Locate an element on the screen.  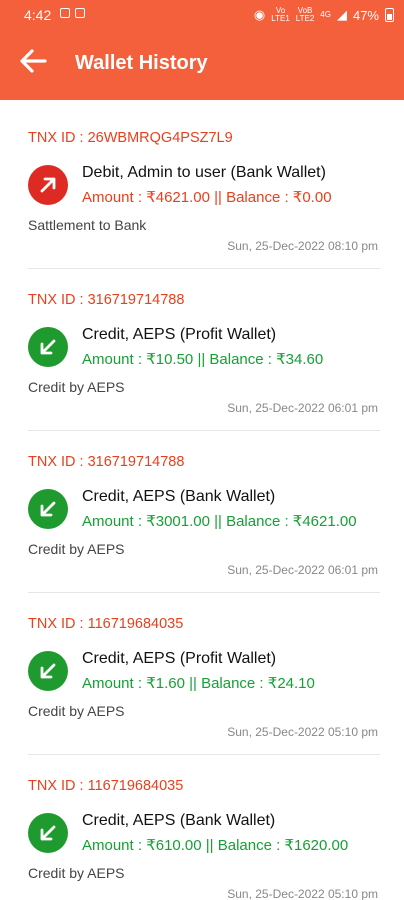
arrow-left-icon is located at coordinates (33, 61).